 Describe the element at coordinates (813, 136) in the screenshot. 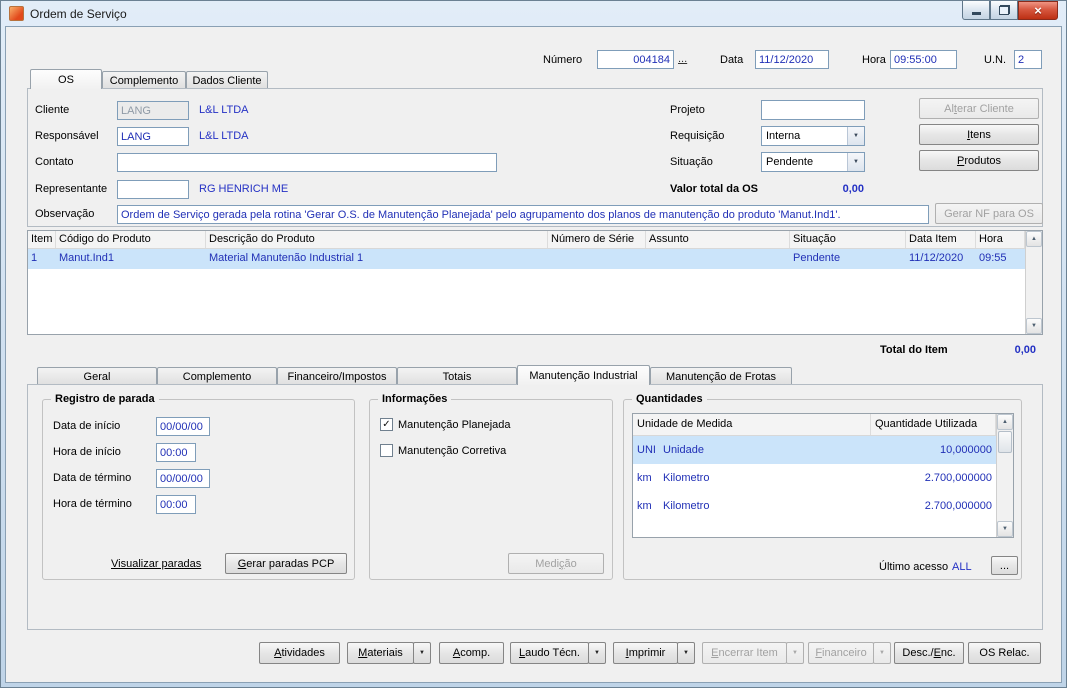

I see `requisicao-select: Interna ▼` at that location.